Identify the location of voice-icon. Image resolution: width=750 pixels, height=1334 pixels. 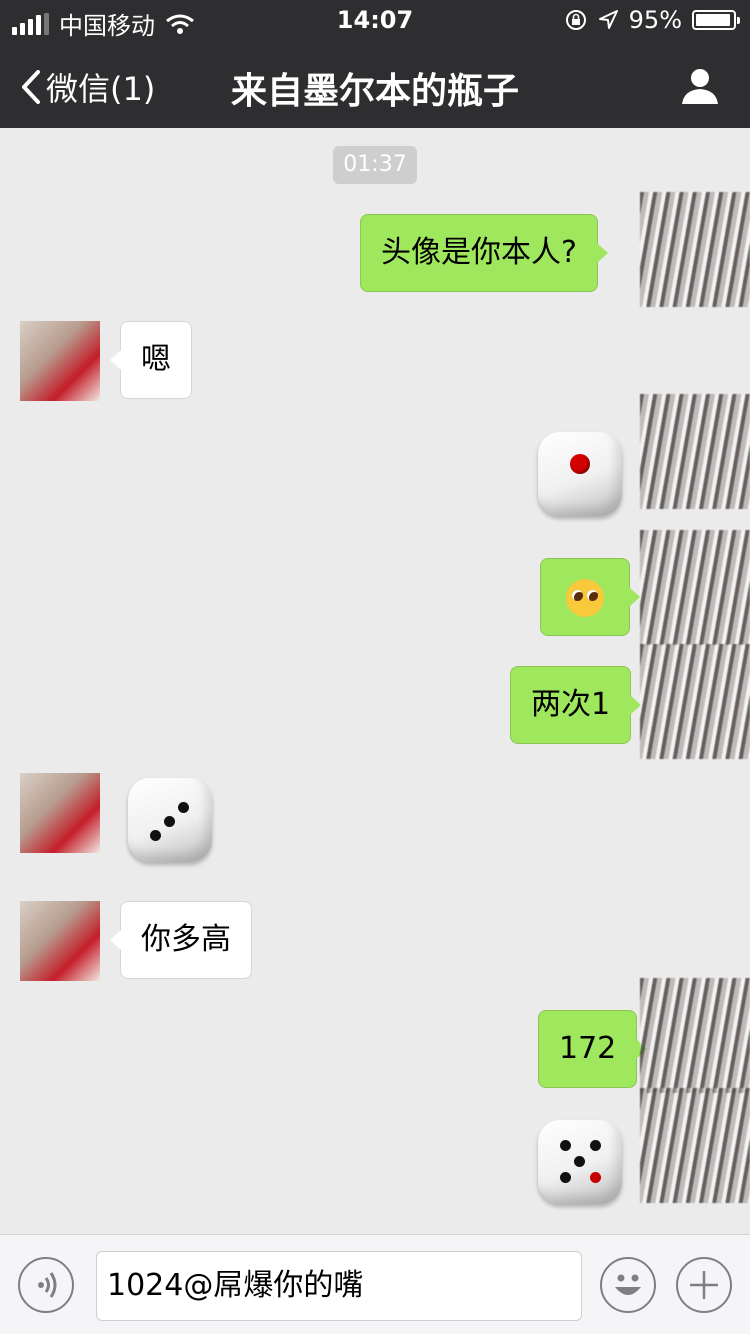
(47, 1285).